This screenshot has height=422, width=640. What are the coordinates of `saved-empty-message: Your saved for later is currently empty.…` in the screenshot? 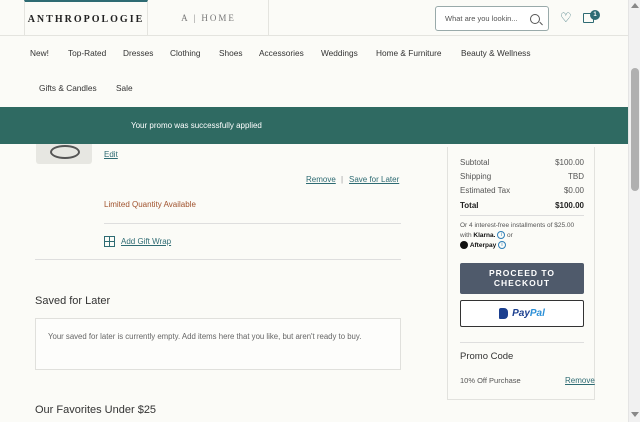 It's located at (205, 336).